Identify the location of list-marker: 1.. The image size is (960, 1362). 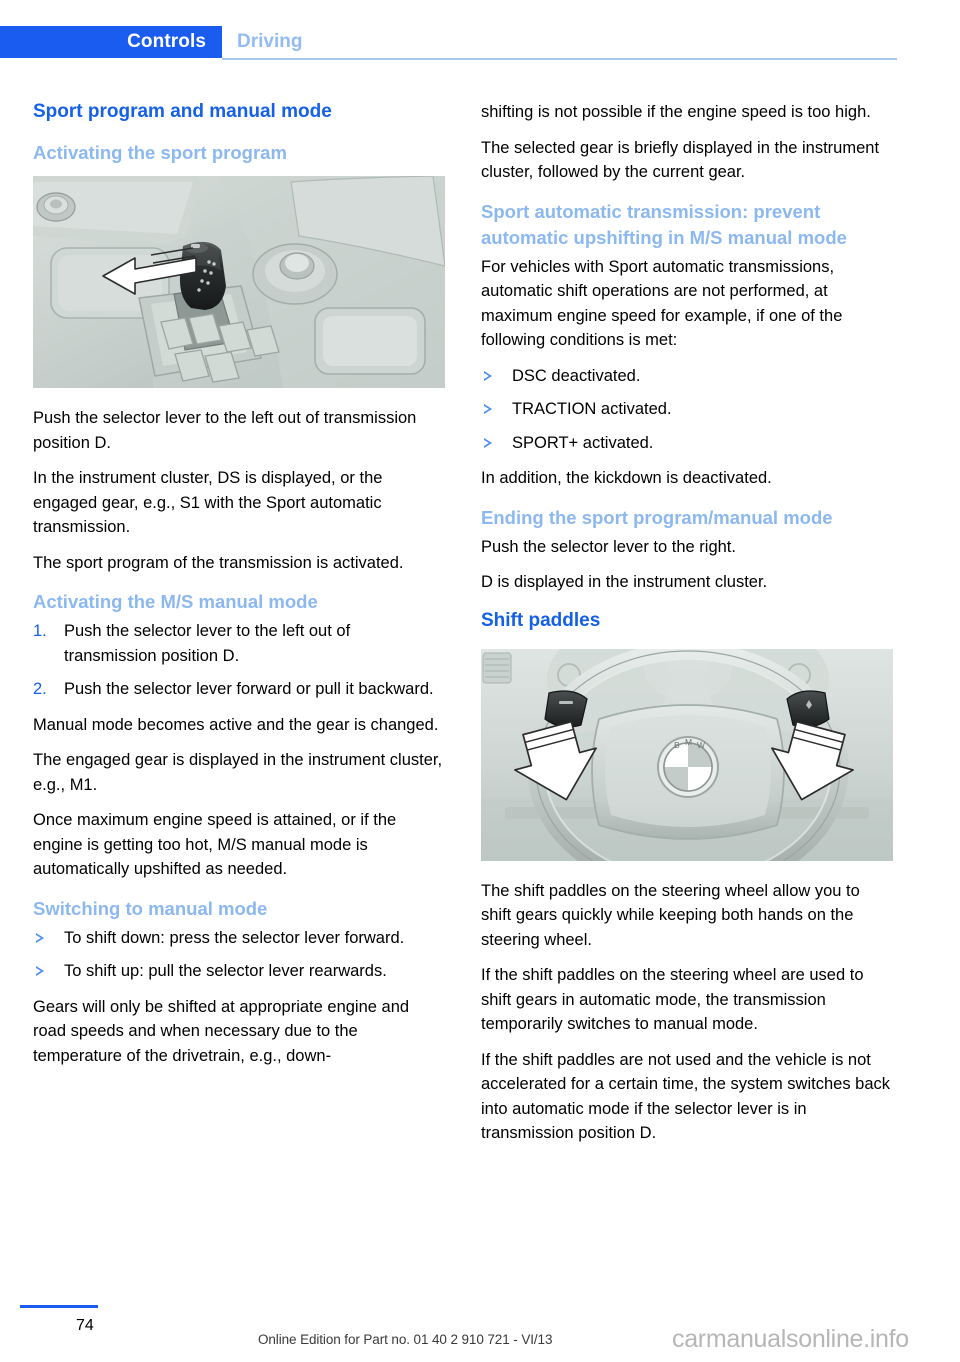
(40, 631).